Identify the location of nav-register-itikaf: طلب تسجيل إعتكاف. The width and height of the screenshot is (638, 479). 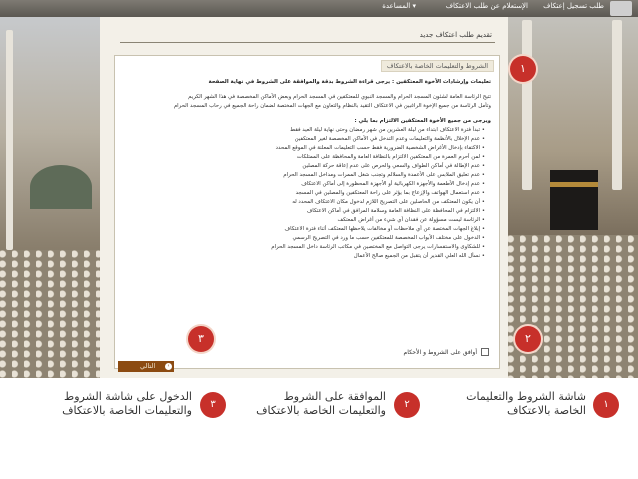
(573, 6).